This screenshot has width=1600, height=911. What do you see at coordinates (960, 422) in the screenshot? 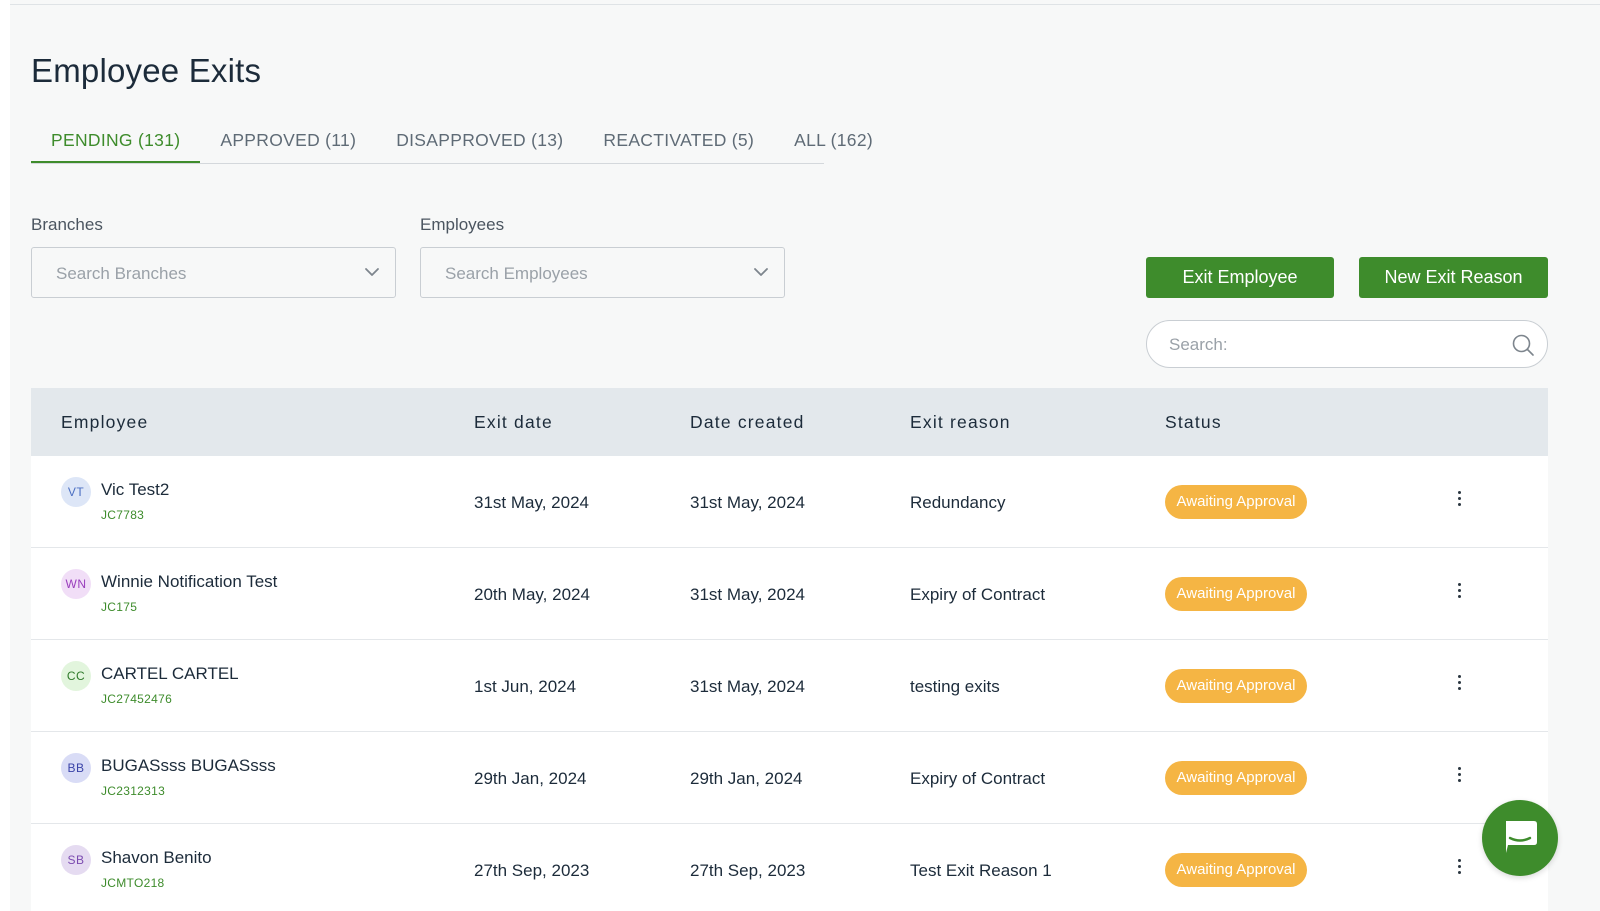
I see `header-exit-reason: Exit reason` at bounding box center [960, 422].